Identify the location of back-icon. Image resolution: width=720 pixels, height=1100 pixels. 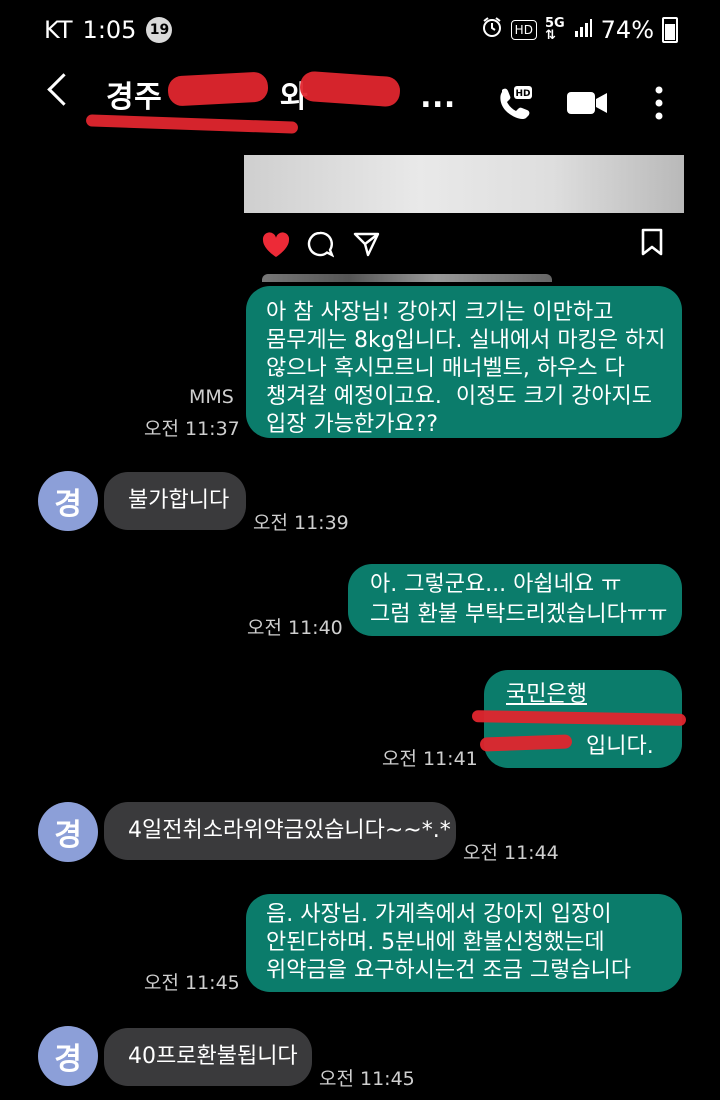
(63, 89).